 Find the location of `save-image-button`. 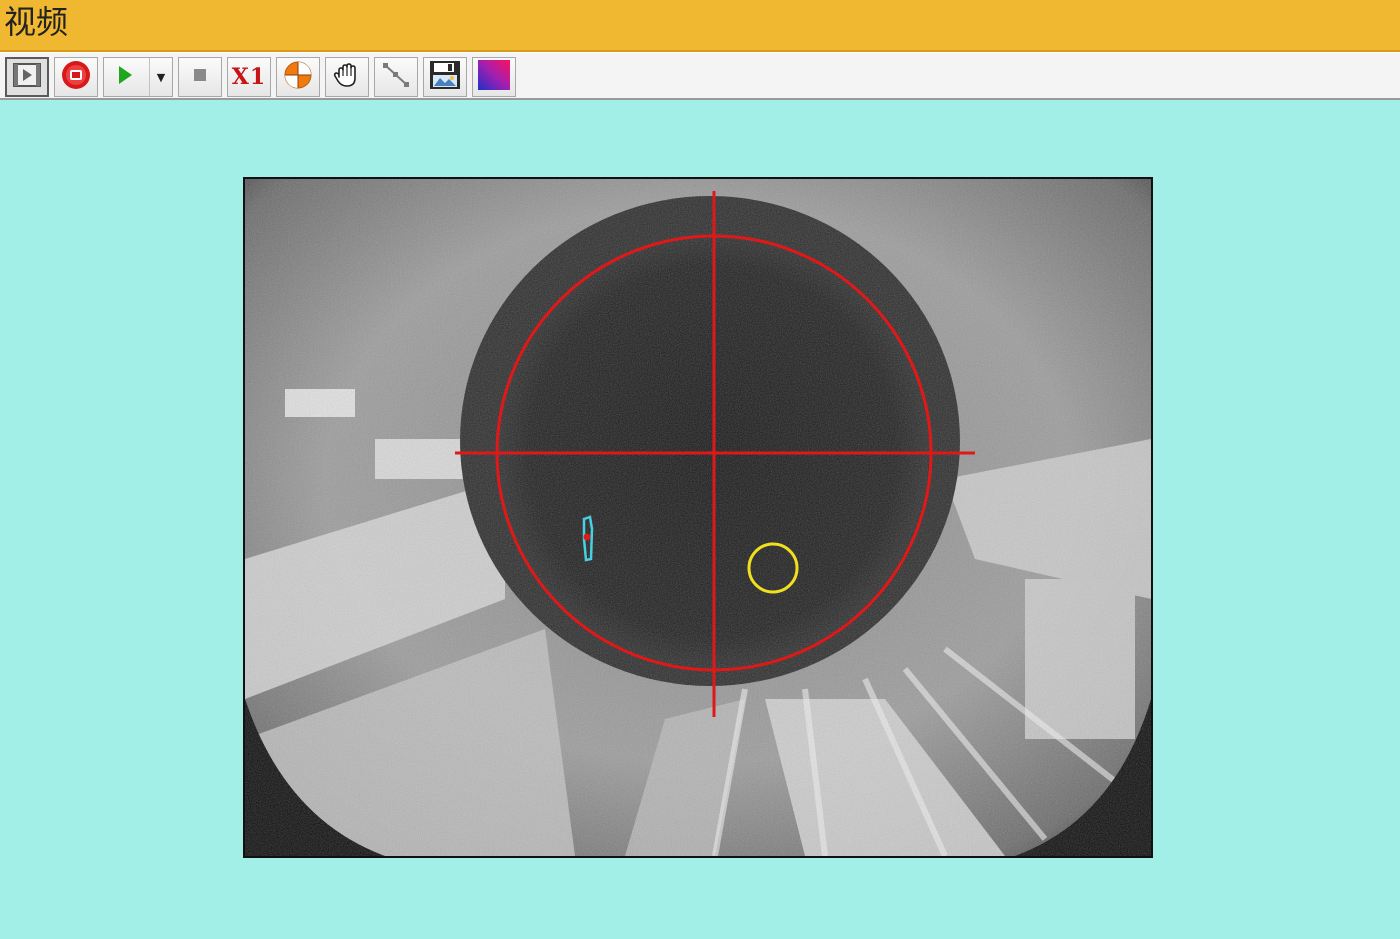

save-image-button is located at coordinates (445, 77).